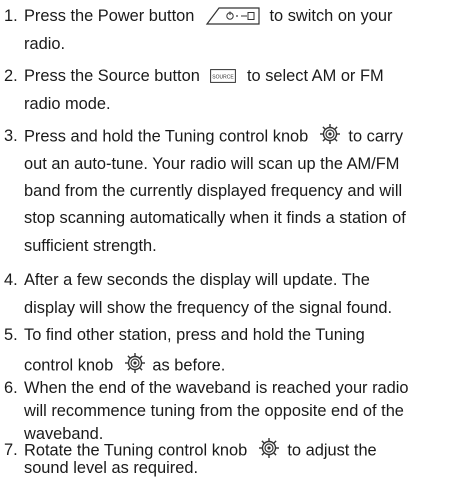 The width and height of the screenshot is (470, 480). What do you see at coordinates (11, 280) in the screenshot?
I see `step-number: 4.` at bounding box center [11, 280].